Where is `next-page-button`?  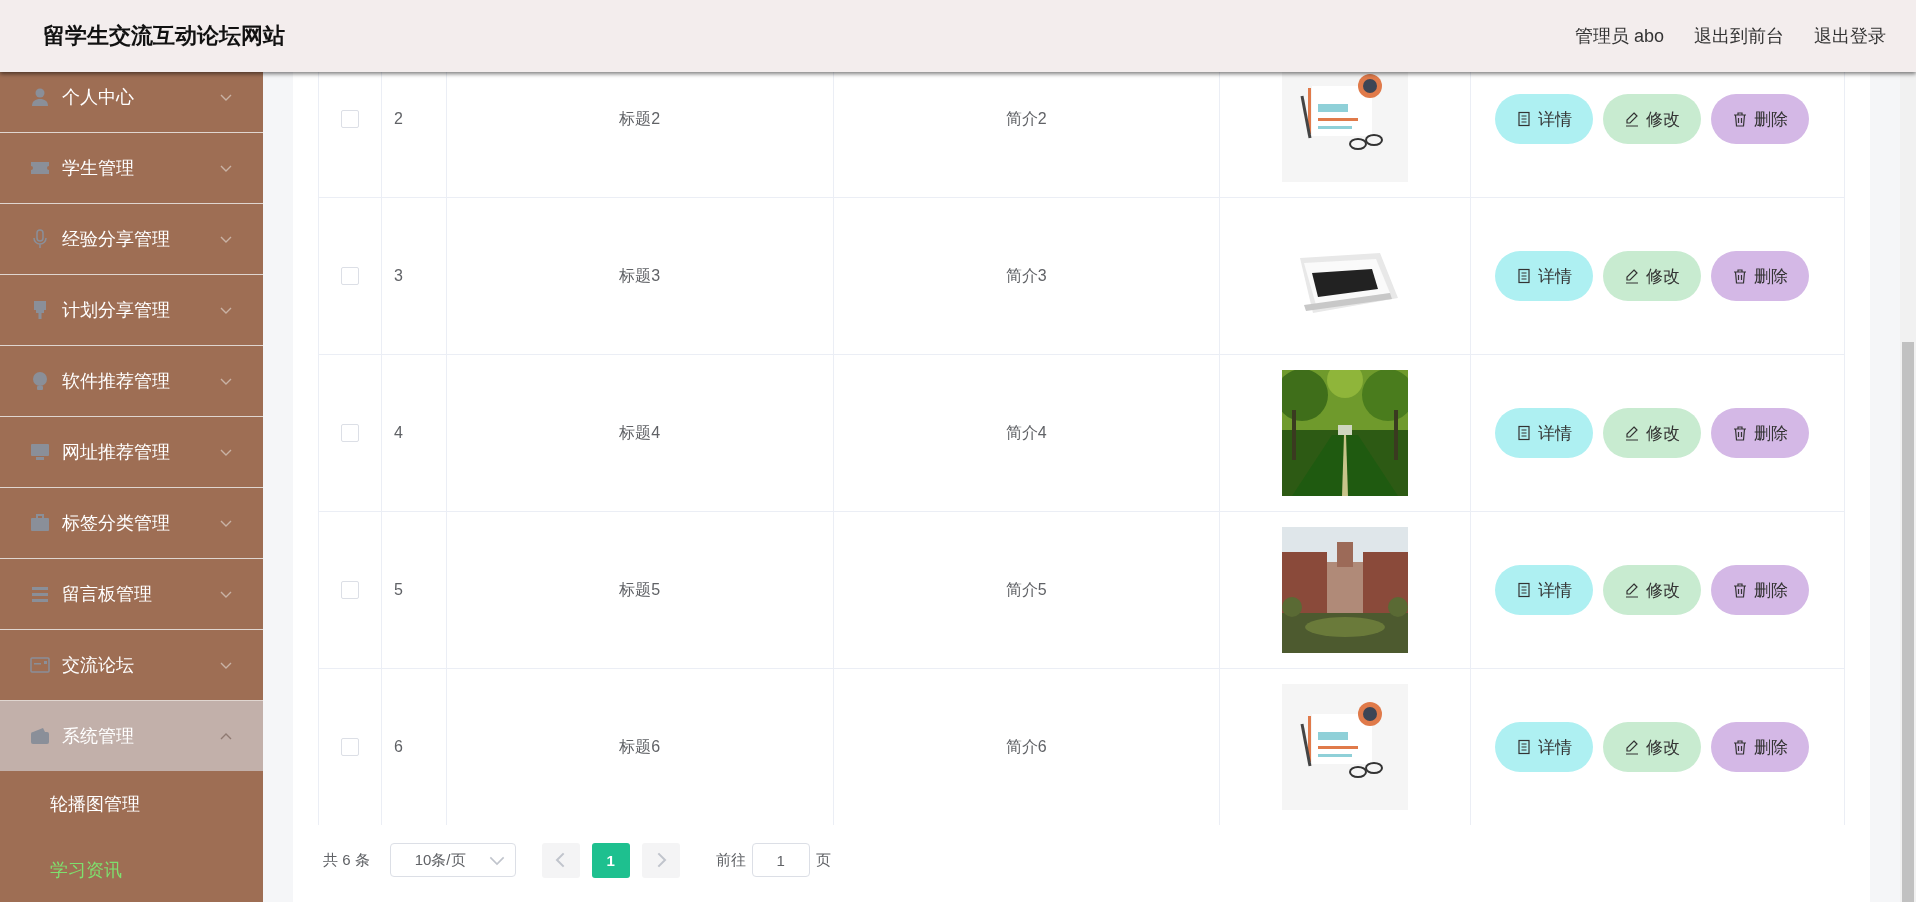 next-page-button is located at coordinates (660, 860).